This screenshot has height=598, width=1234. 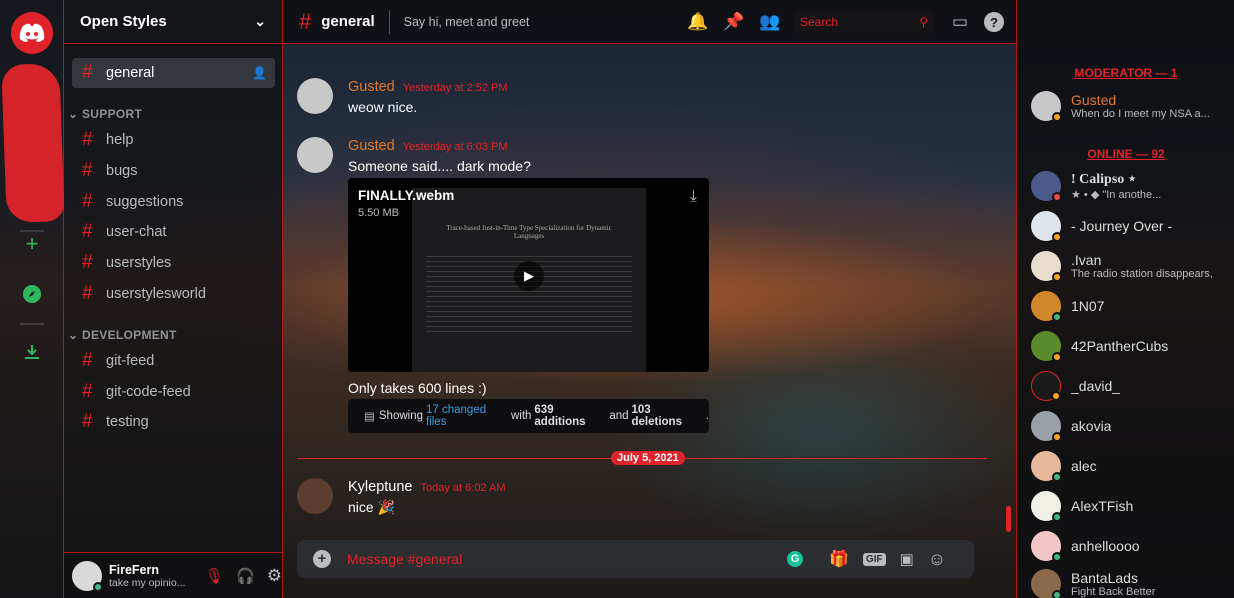 I want to click on category-support: ⌄ SUPPORT, so click(x=105, y=114).